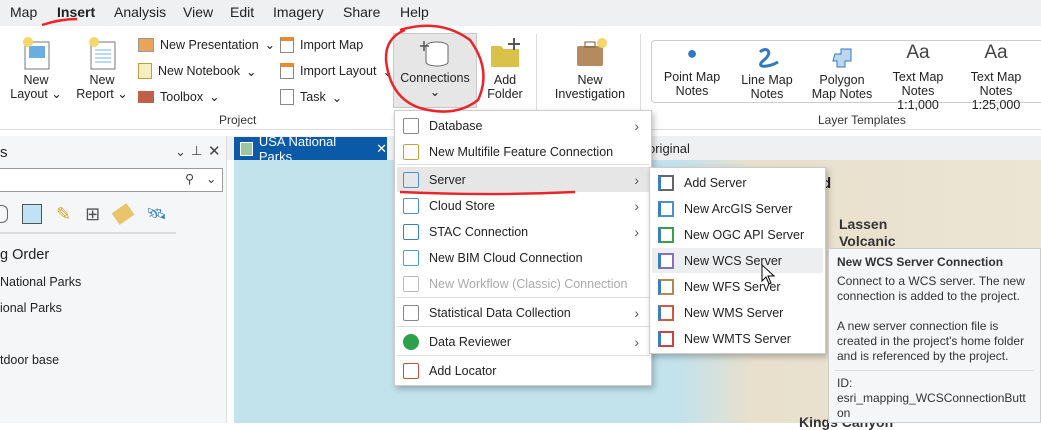 The image size is (1041, 430). I want to click on pane-menu-icon: ⌄, so click(180, 152).